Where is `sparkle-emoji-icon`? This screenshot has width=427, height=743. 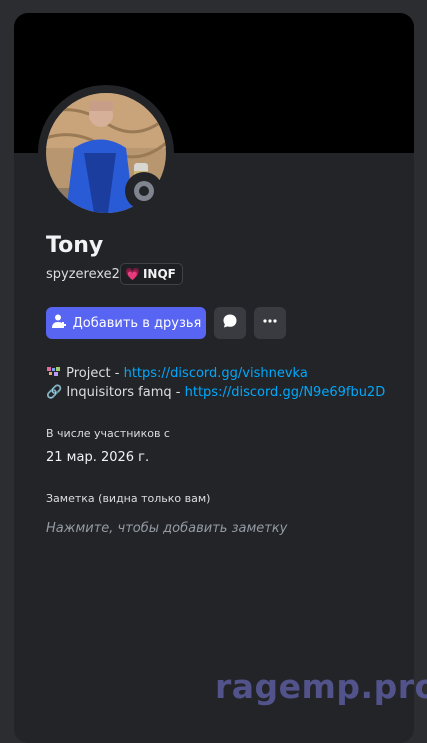
sparkle-emoji-icon is located at coordinates (54, 371).